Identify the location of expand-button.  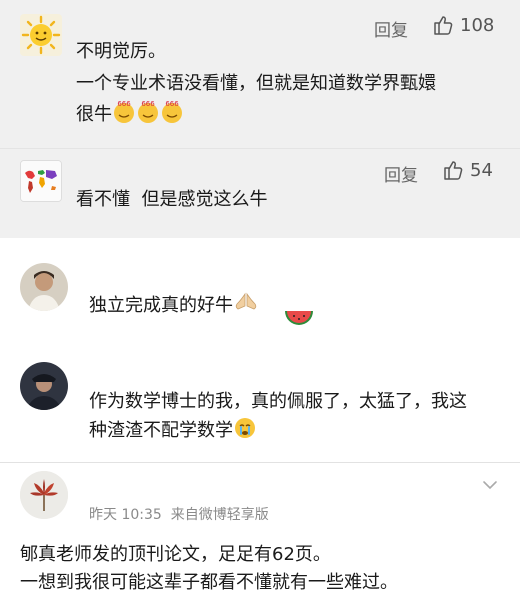
(490, 485).